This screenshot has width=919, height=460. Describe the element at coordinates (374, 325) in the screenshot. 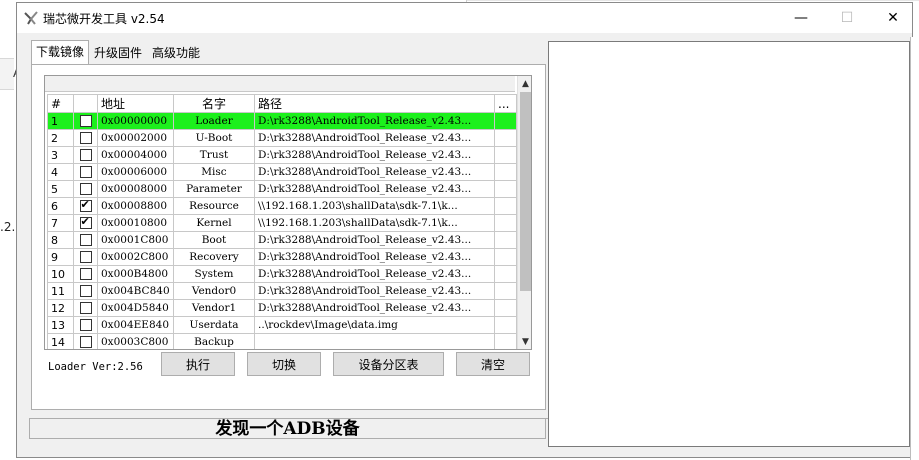

I see `row-path: ..\rockdev\Image\data.img` at that location.